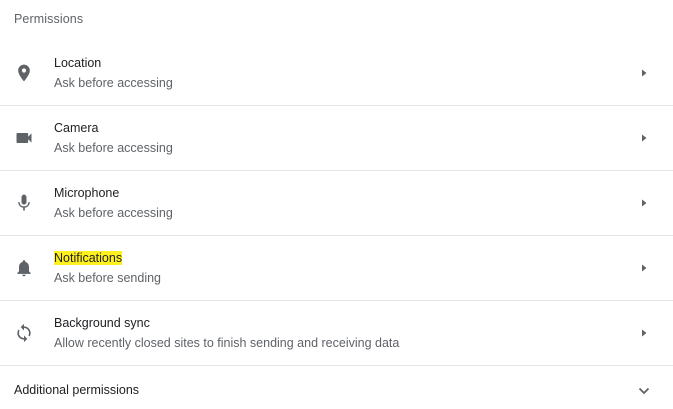  I want to click on permission-description: Ask before sending, so click(108, 278).